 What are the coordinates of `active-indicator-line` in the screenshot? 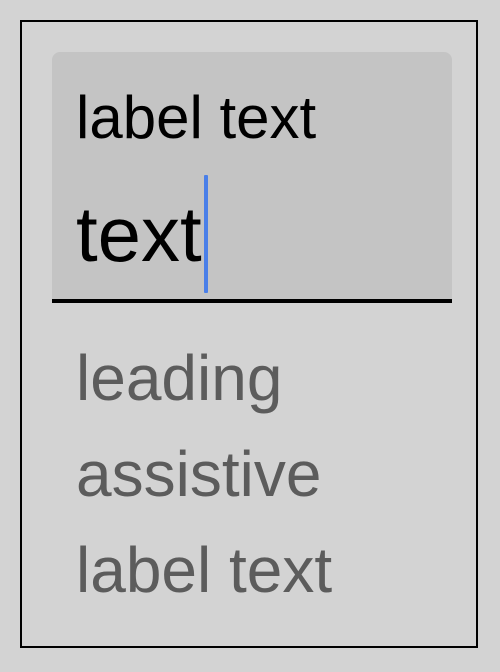 It's located at (252, 301).